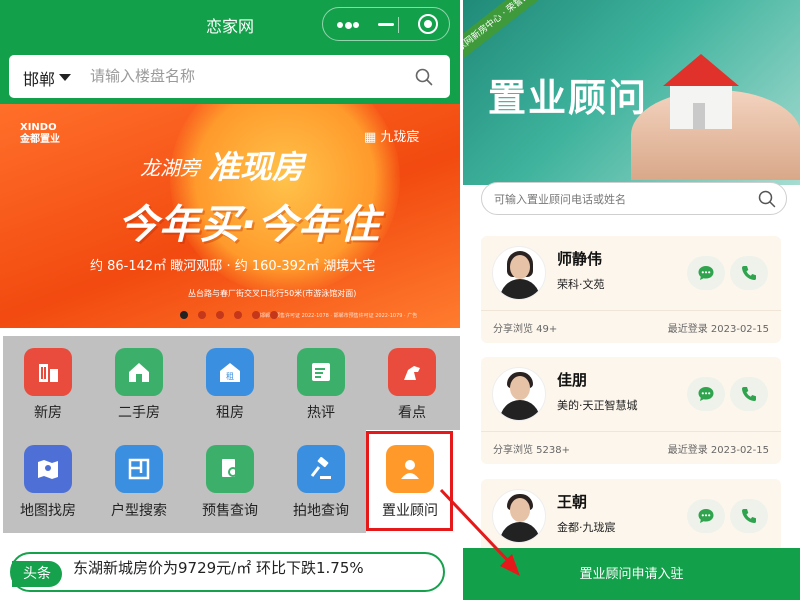 The width and height of the screenshot is (800, 600). I want to click on nav-item-label: 预售查询, so click(230, 511).